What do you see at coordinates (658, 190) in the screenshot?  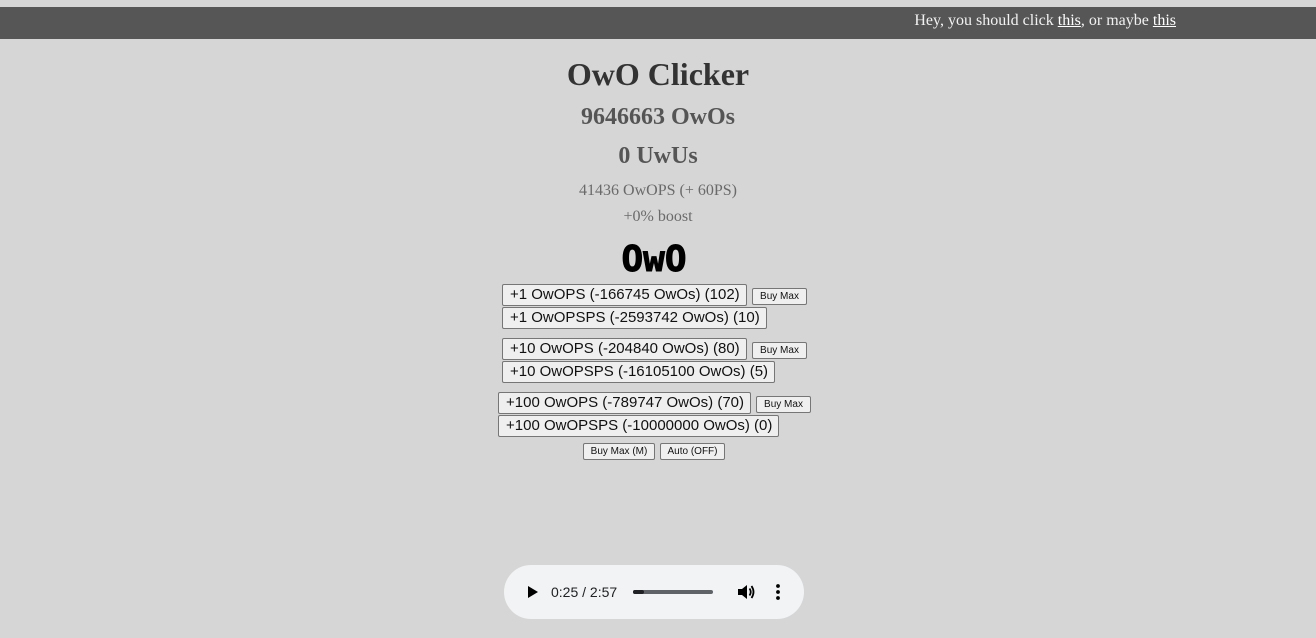 I see `owops-rate: 41436 OwOPS (+ 60PS)` at bounding box center [658, 190].